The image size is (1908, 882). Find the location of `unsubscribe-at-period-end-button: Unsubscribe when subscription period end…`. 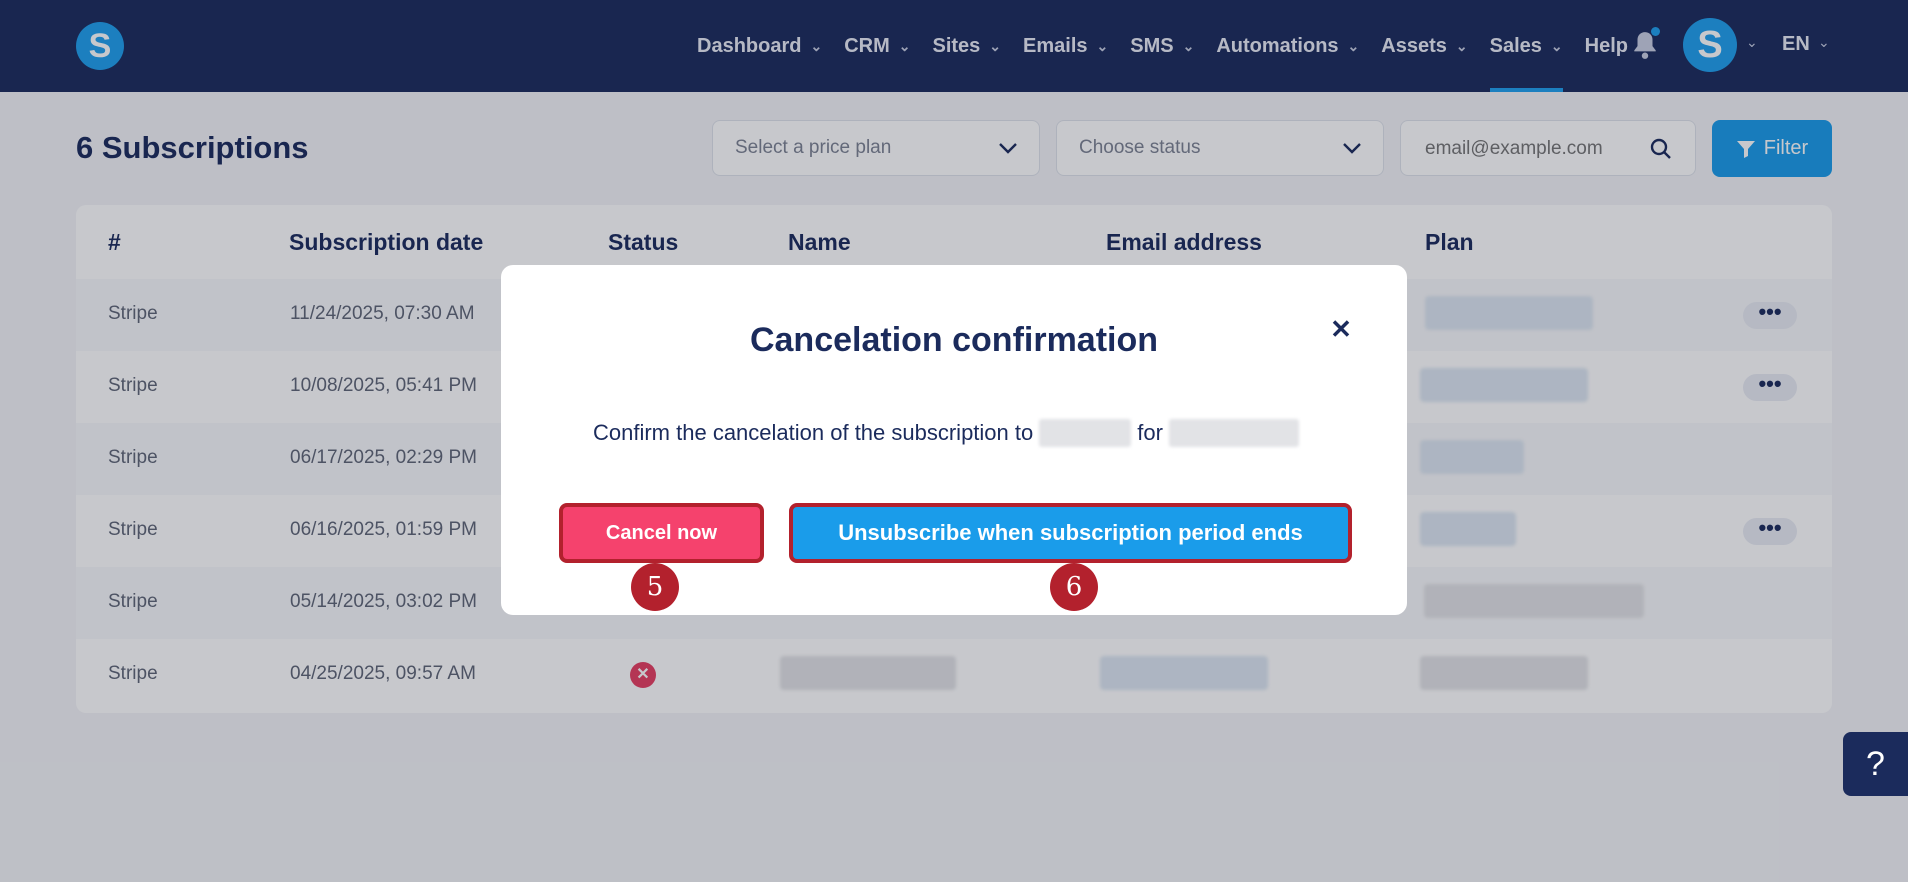

unsubscribe-at-period-end-button: Unsubscribe when subscription period end… is located at coordinates (1070, 533).